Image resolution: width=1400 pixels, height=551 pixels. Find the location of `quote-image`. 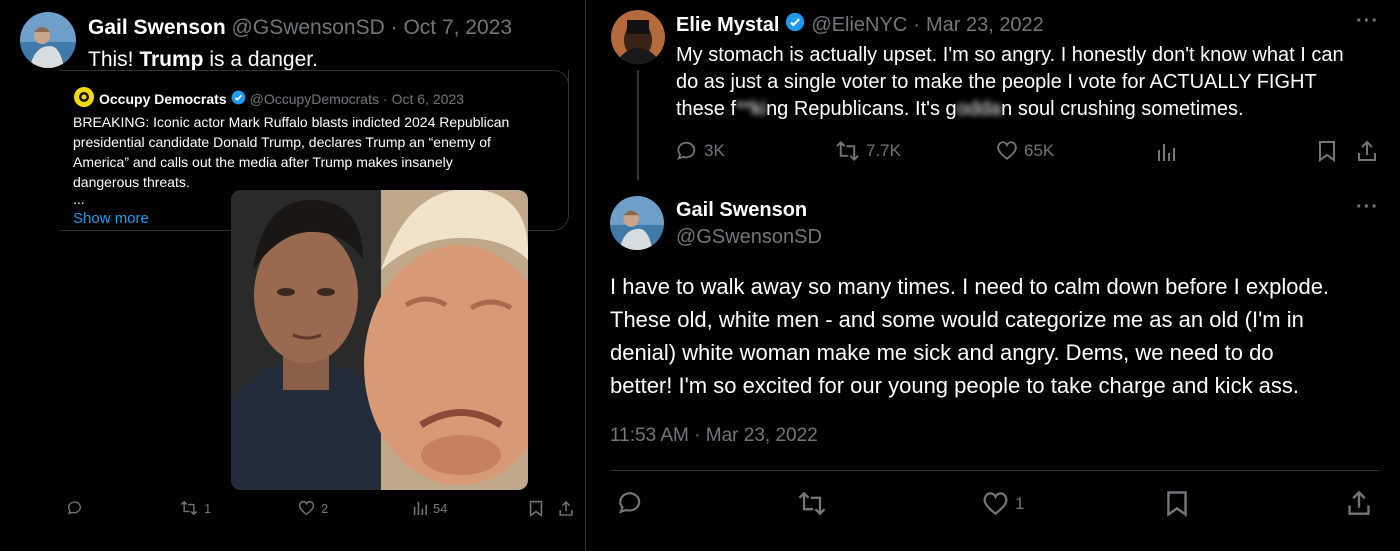

quote-image is located at coordinates (379, 340).